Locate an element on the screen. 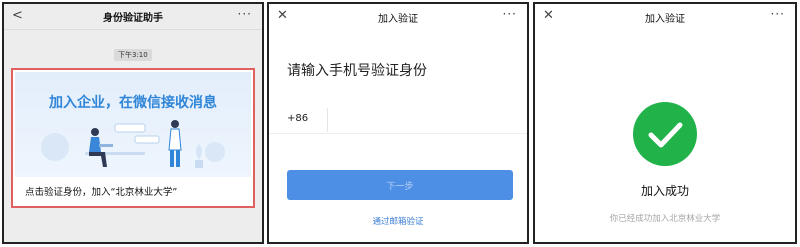 This screenshot has width=800, height=247. phone-row: +86 is located at coordinates (398, 119).